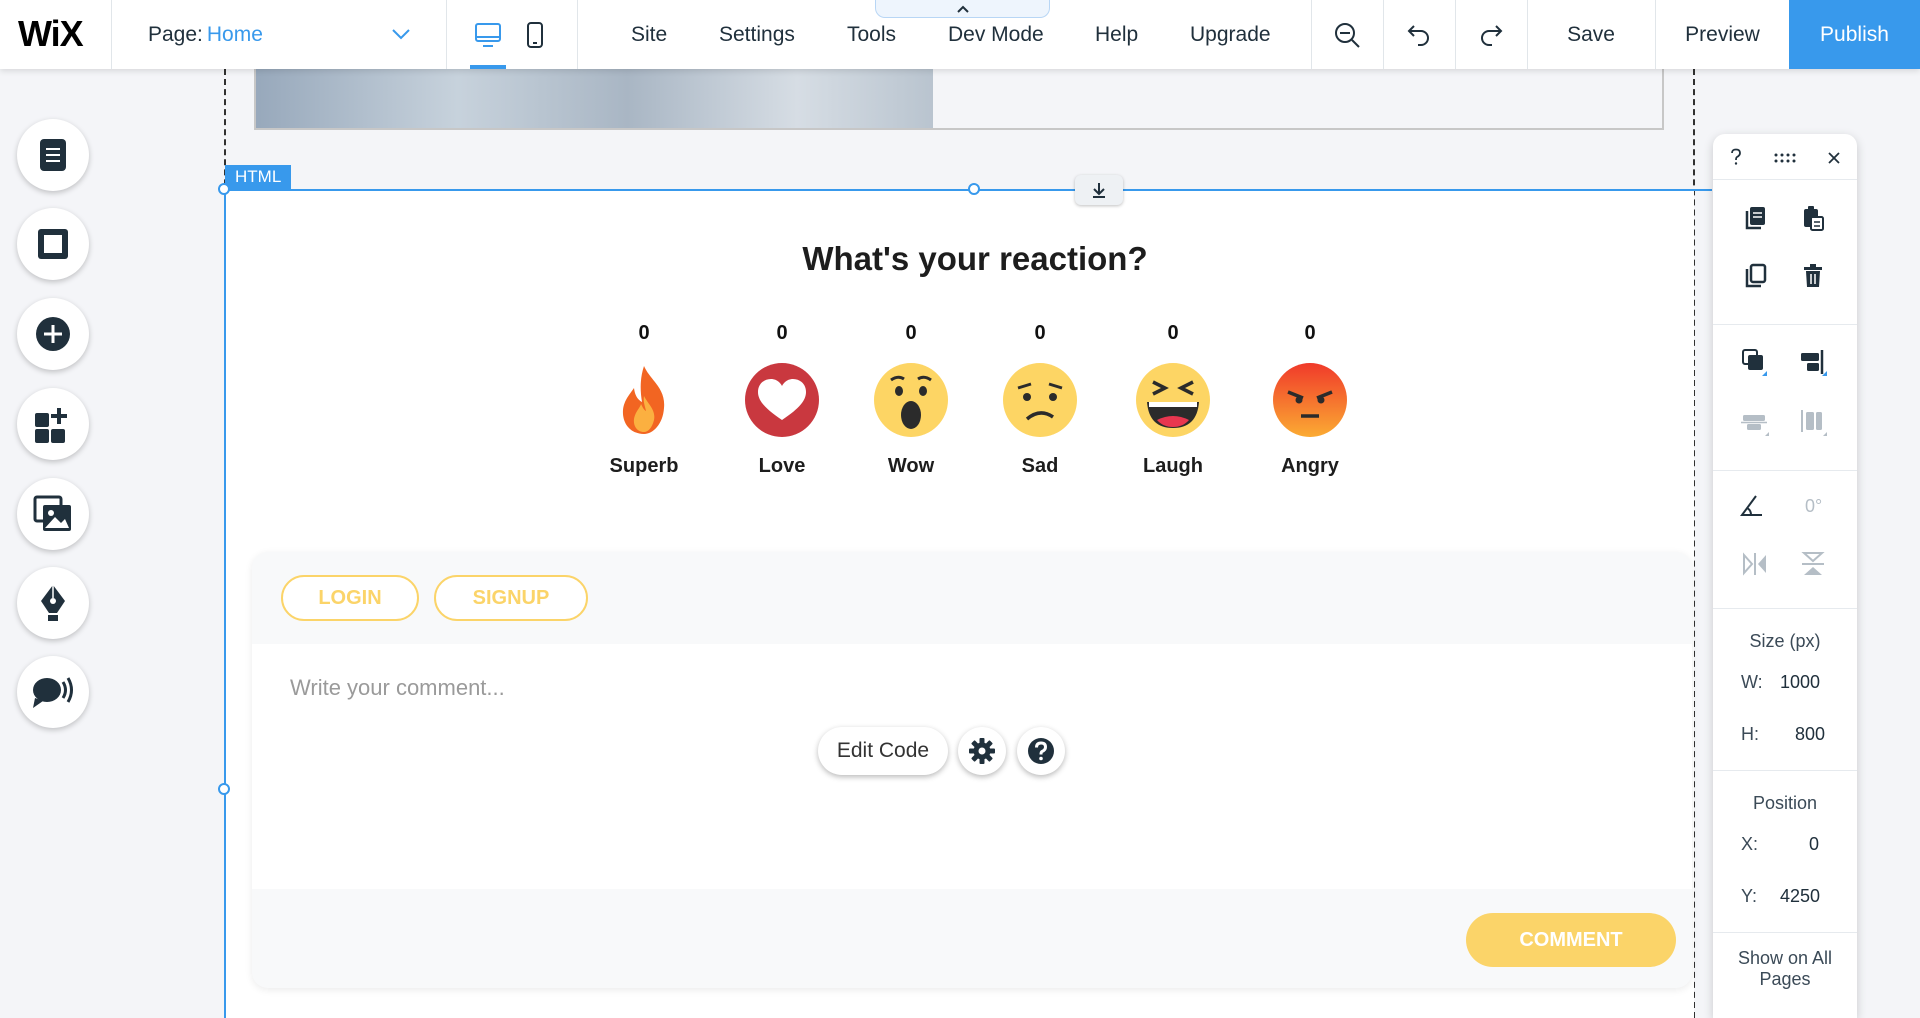 Image resolution: width=1920 pixels, height=1018 pixels. I want to click on redo-icon, so click(1492, 35).